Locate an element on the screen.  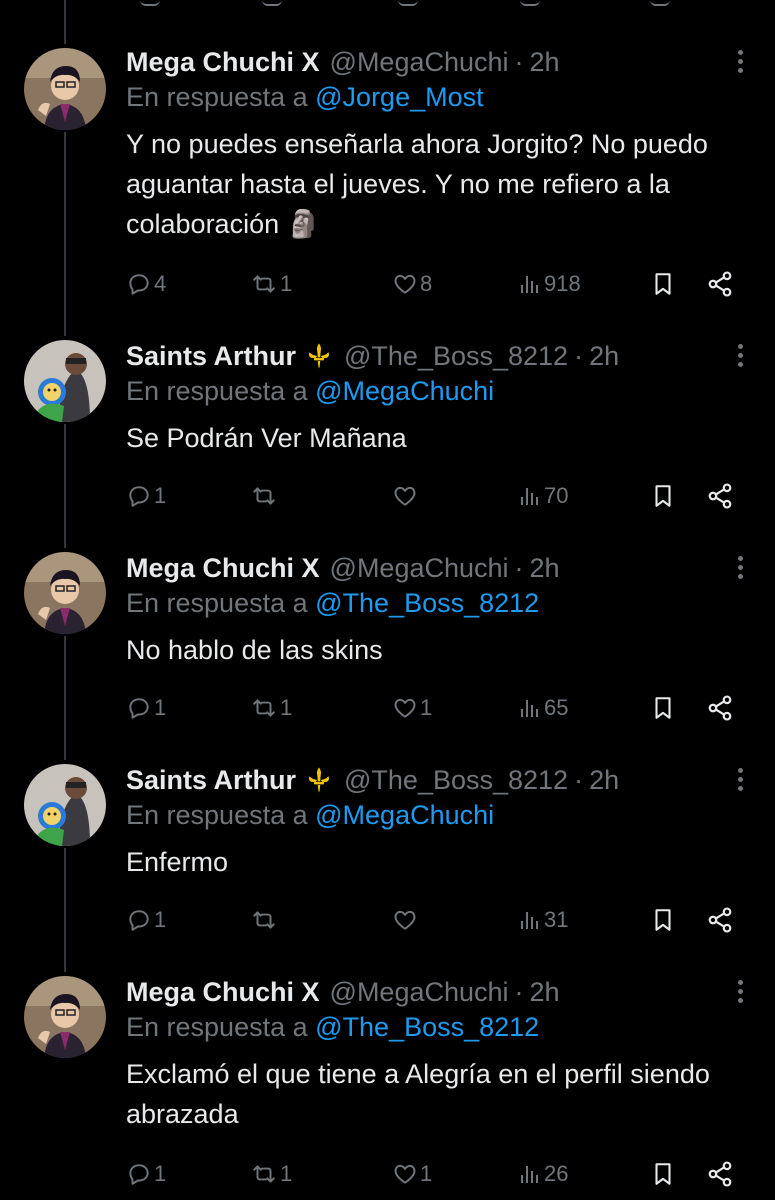
views-button: 31 is located at coordinates (543, 920).